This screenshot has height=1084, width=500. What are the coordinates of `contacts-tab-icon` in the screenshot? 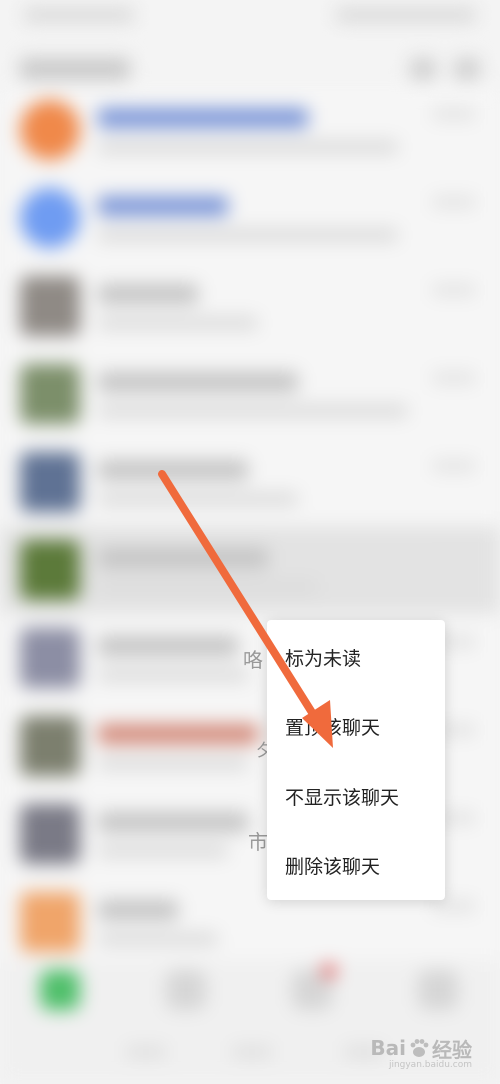 It's located at (186, 990).